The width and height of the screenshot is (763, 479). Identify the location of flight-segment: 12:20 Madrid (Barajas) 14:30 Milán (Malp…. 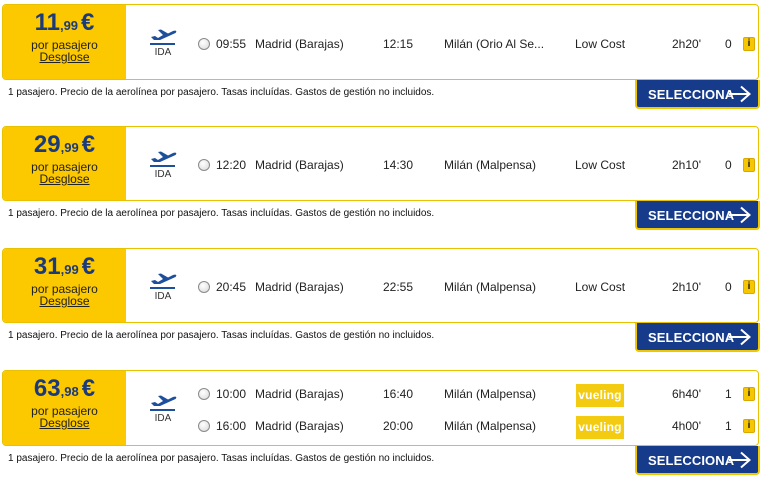
(478, 165).